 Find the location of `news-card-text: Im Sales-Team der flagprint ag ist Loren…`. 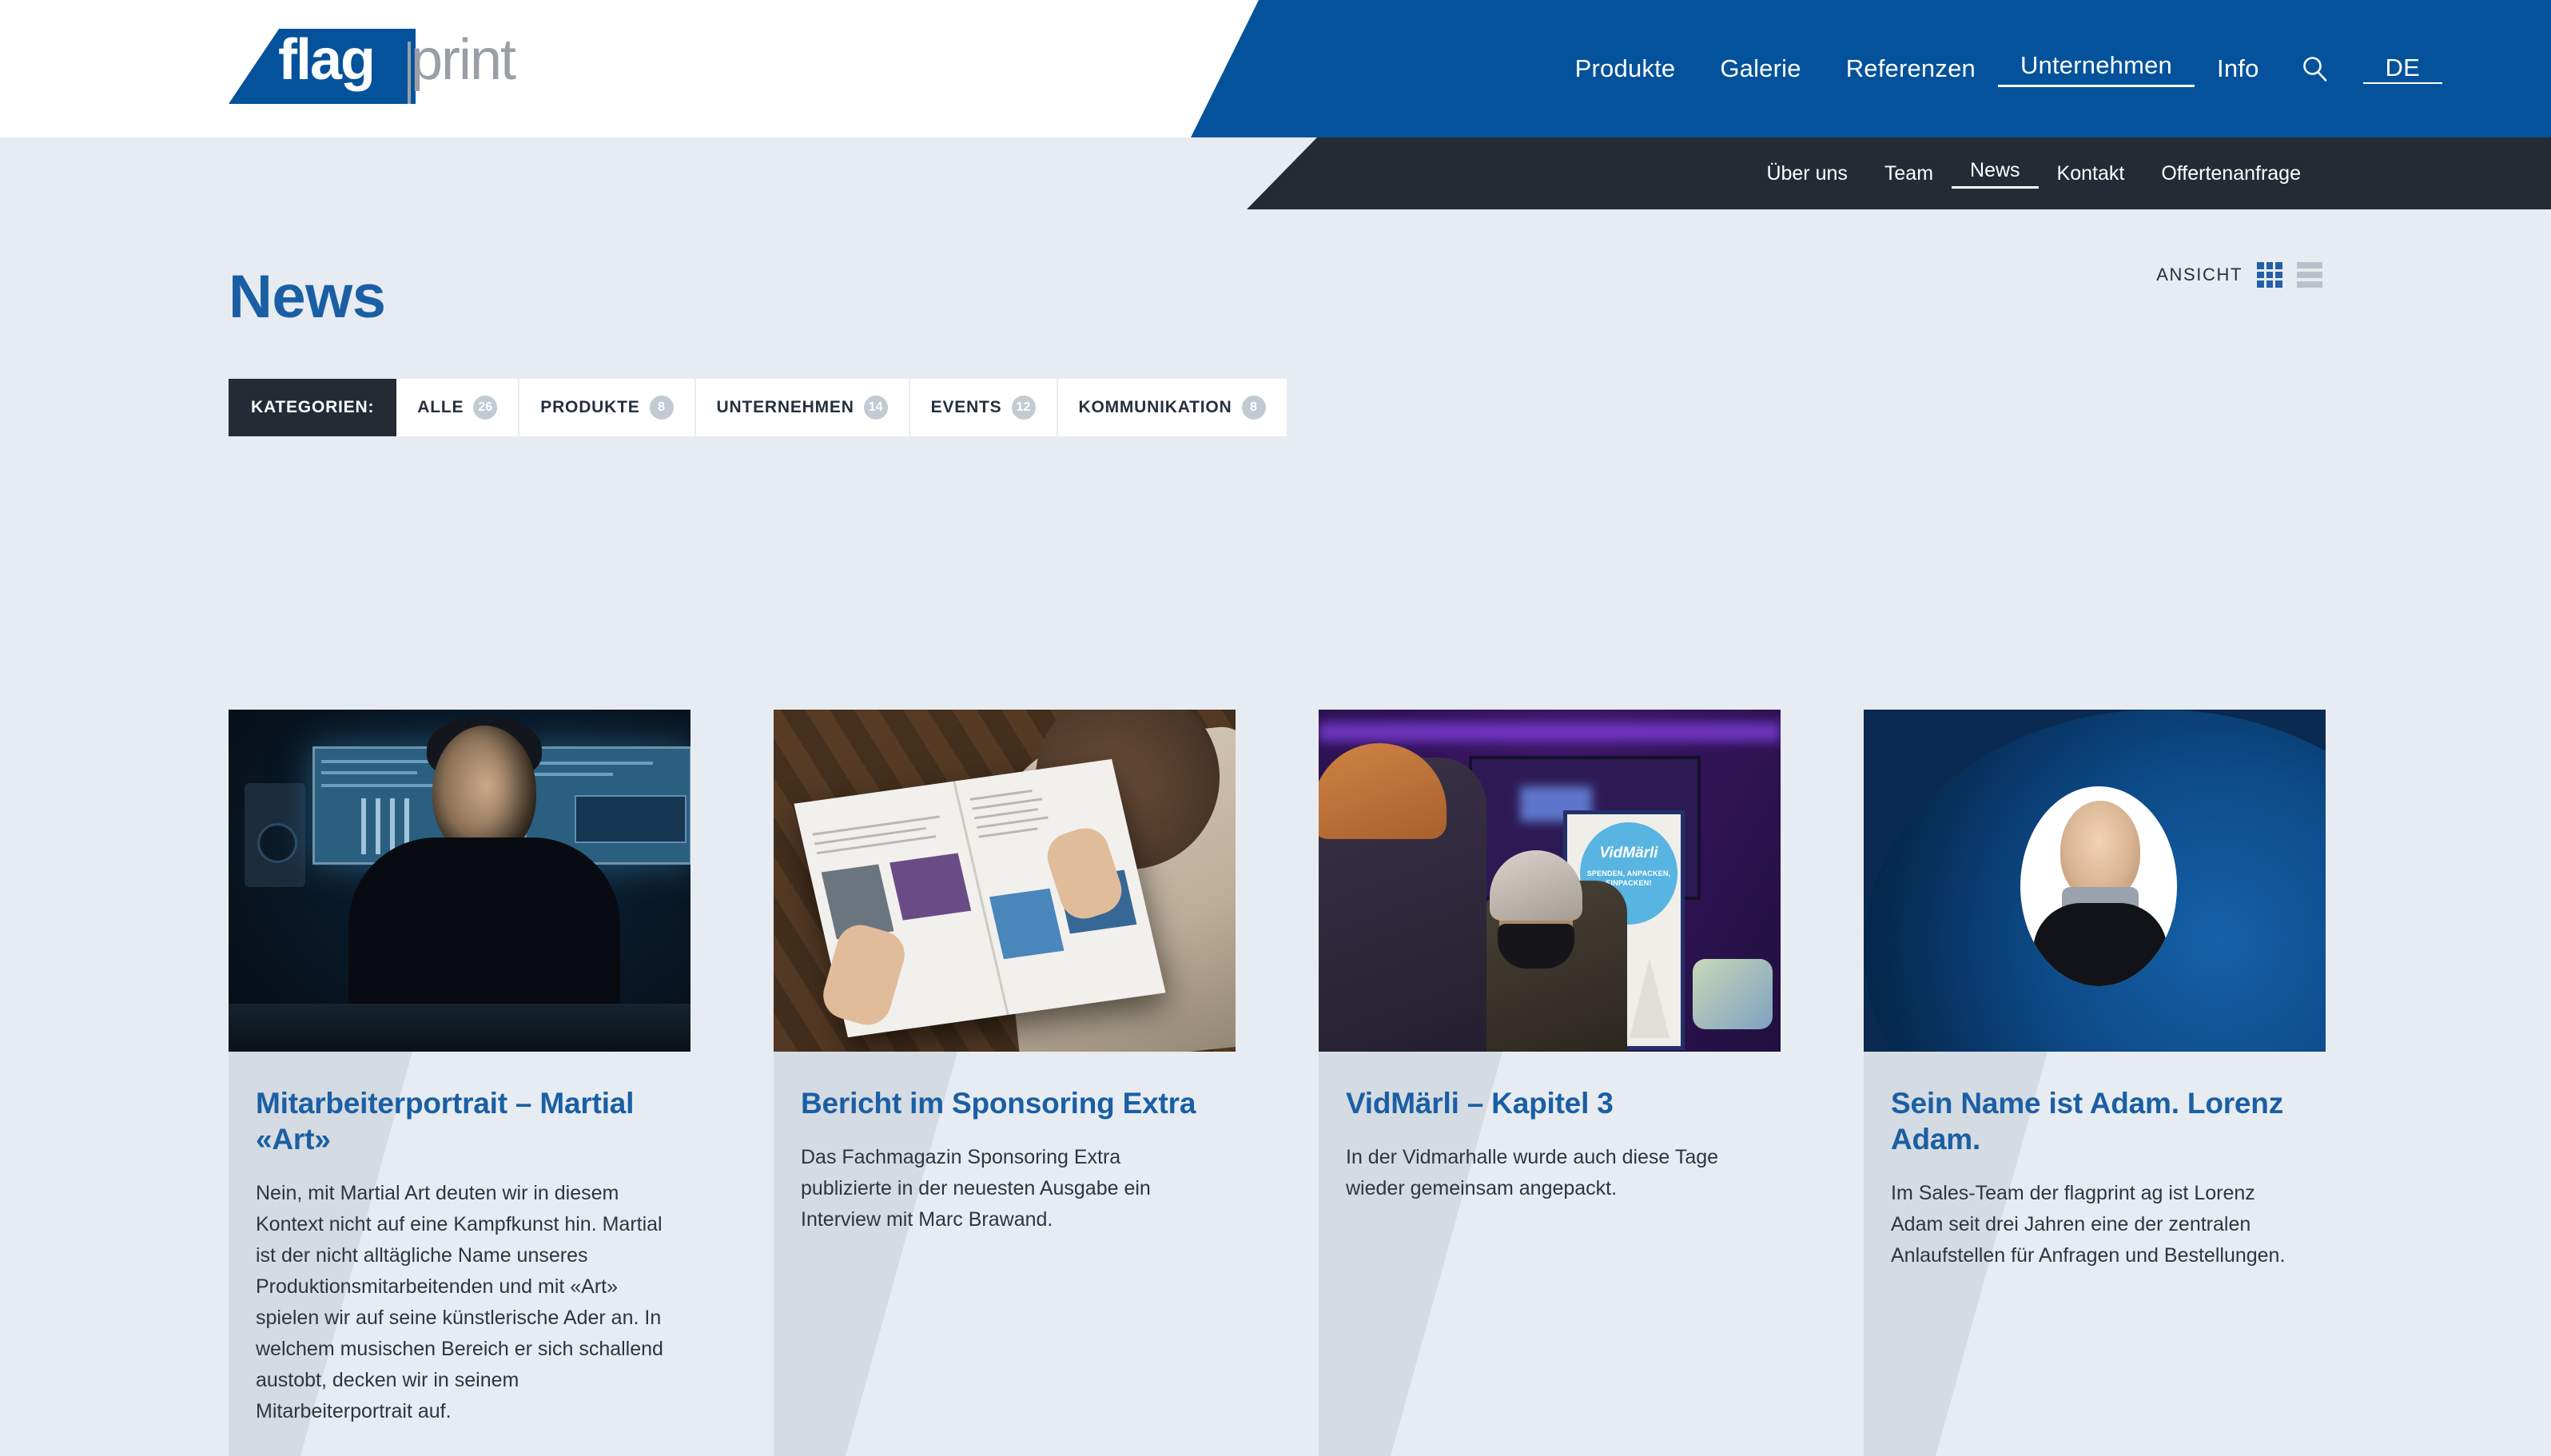

news-card-text: Im Sales-Team der flagprint ag ist Loren… is located at coordinates (2088, 1224).